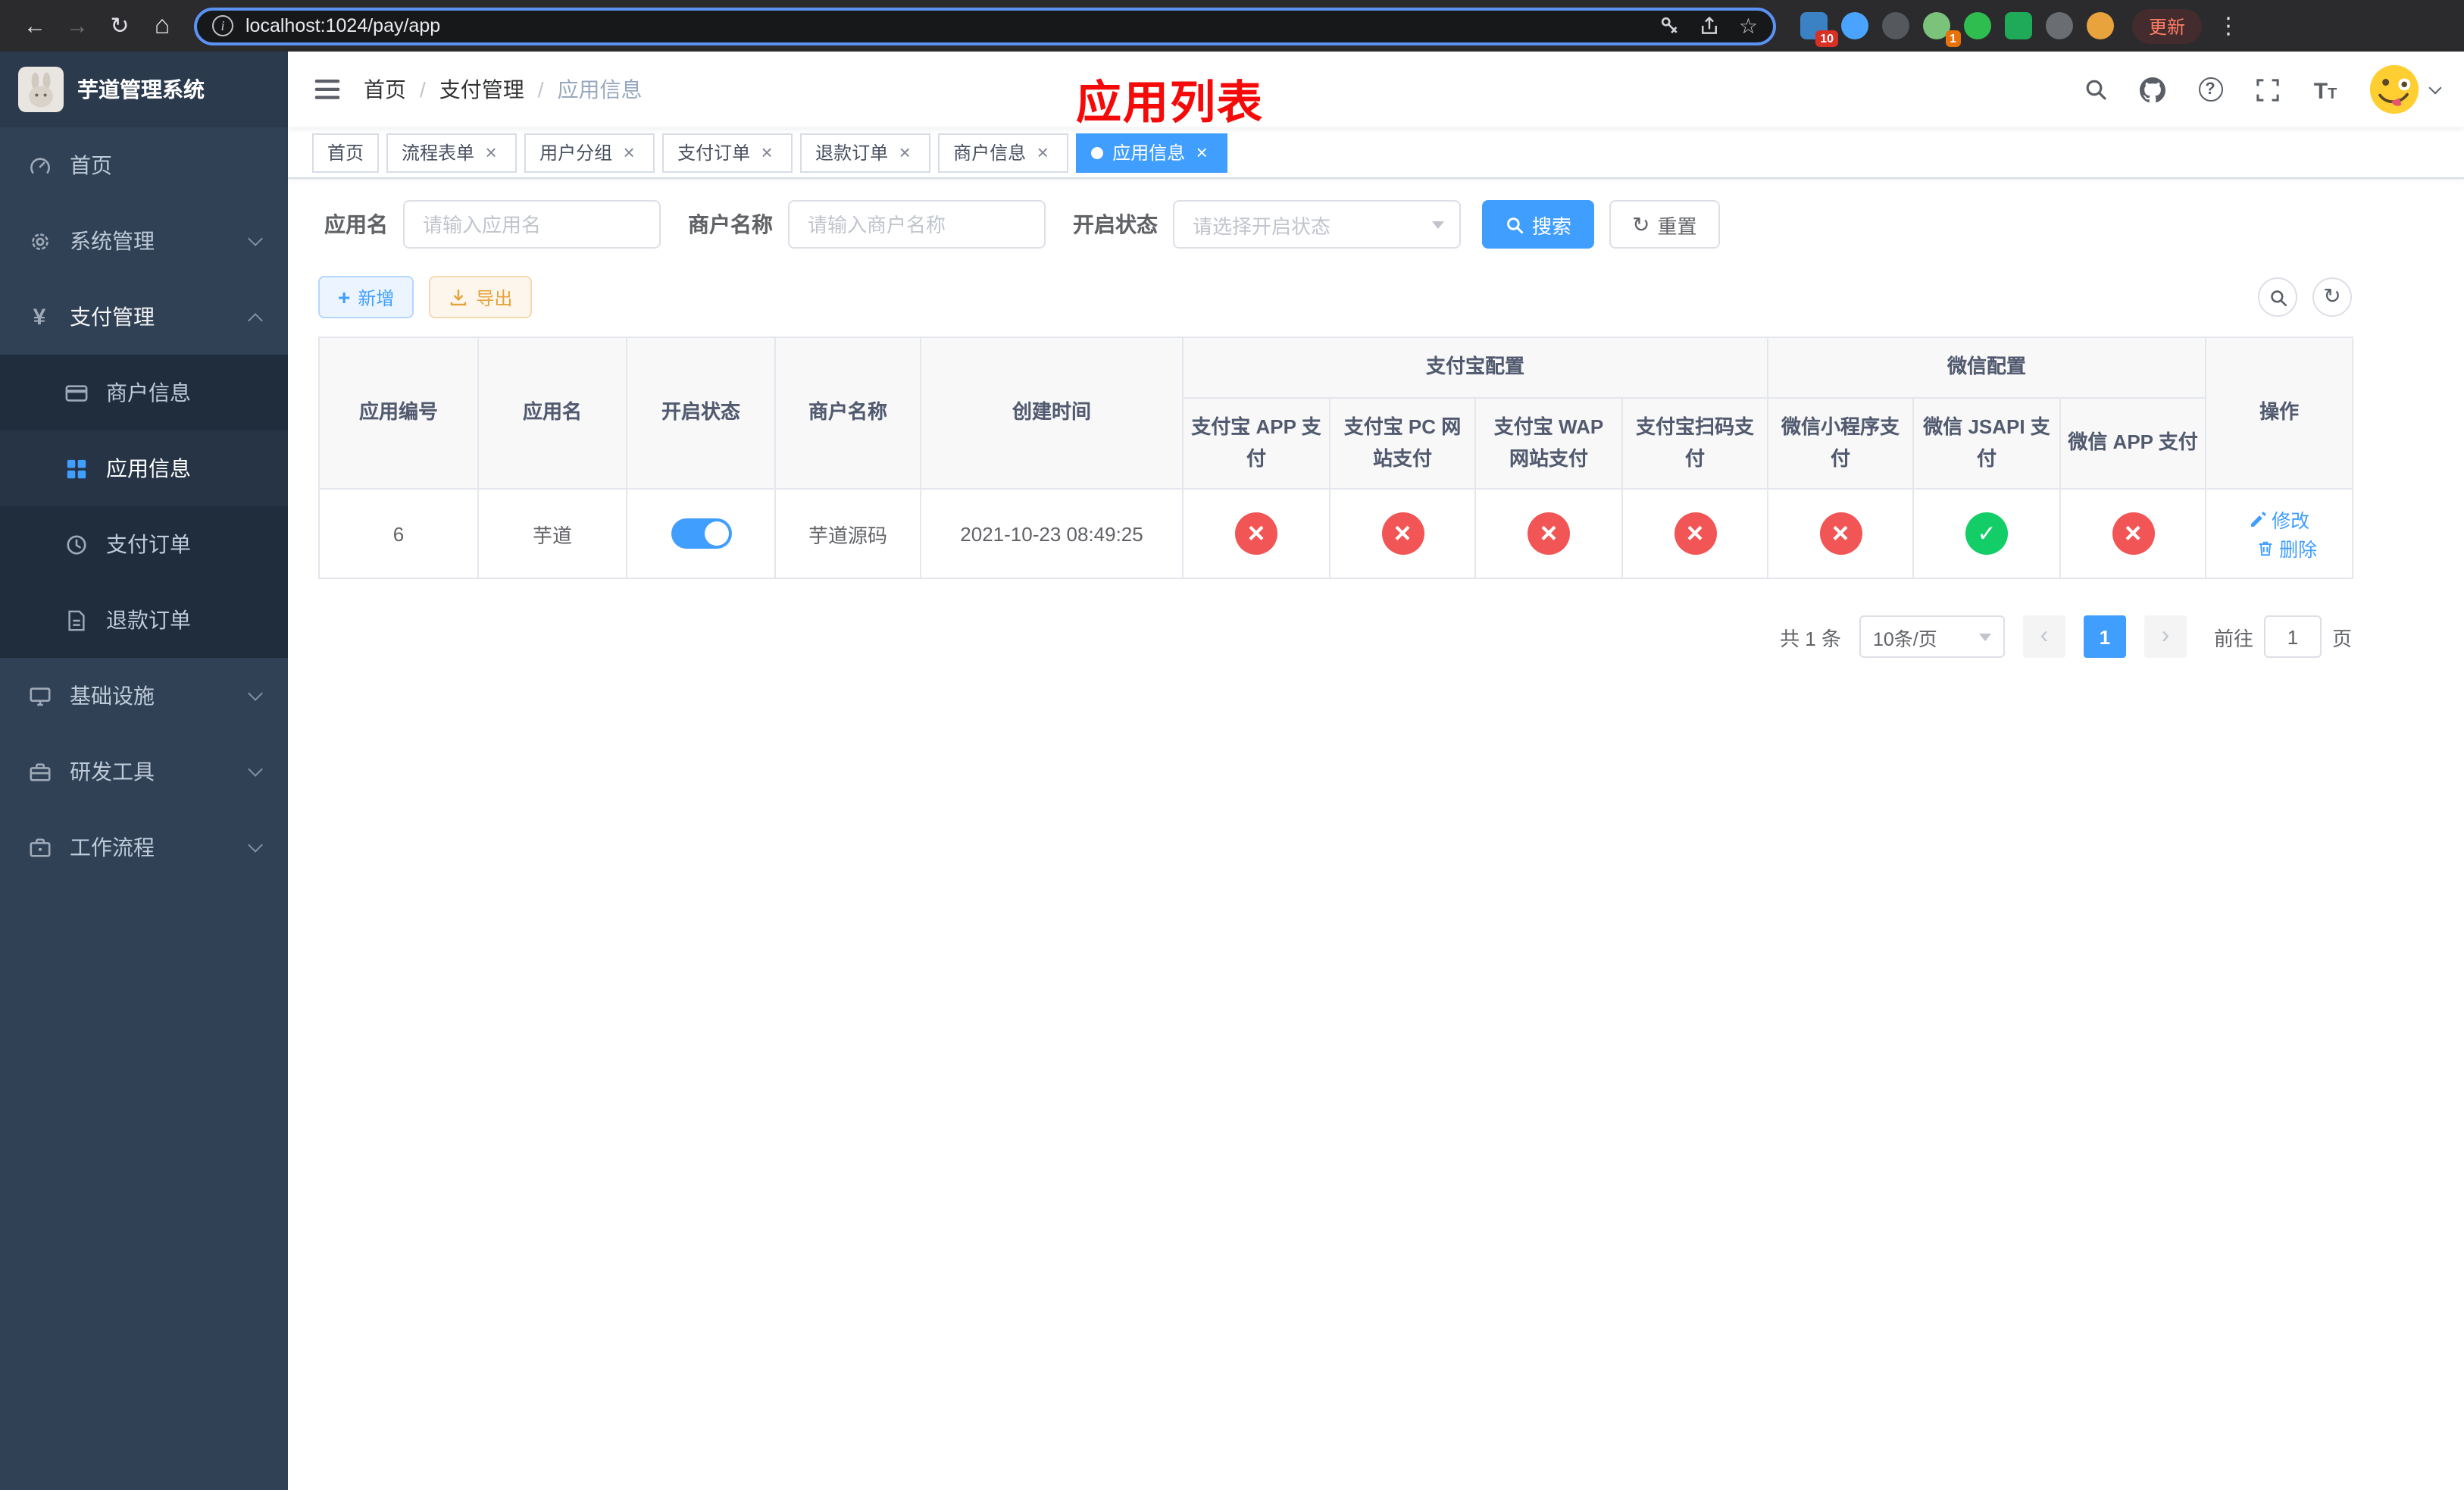 This screenshot has width=2464, height=1490. I want to click on add-button: 新增, so click(366, 297).